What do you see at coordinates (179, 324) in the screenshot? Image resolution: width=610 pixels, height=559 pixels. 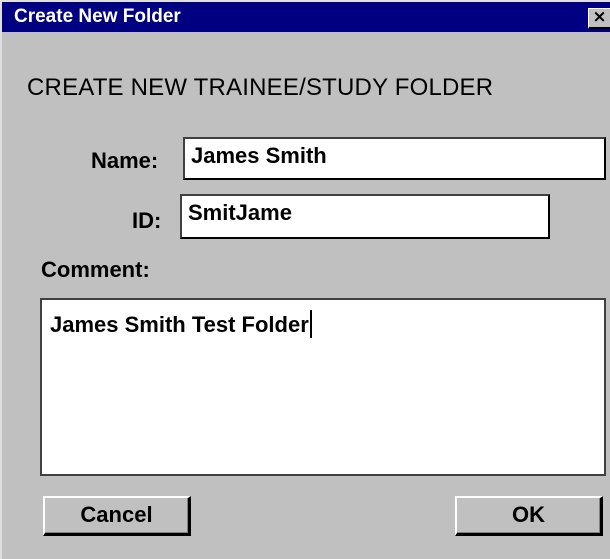 I see `comment-text: James Smith Test Folder` at bounding box center [179, 324].